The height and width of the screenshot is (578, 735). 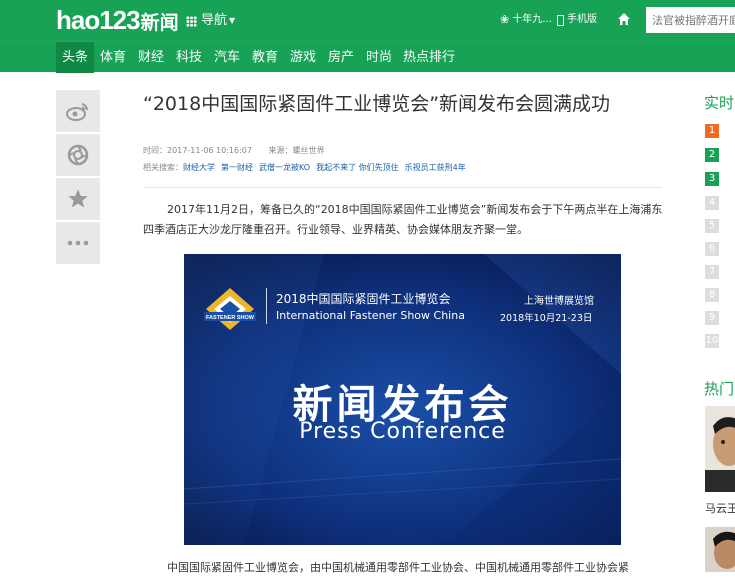 I want to click on nav-item-education: 教育, so click(x=265, y=57).